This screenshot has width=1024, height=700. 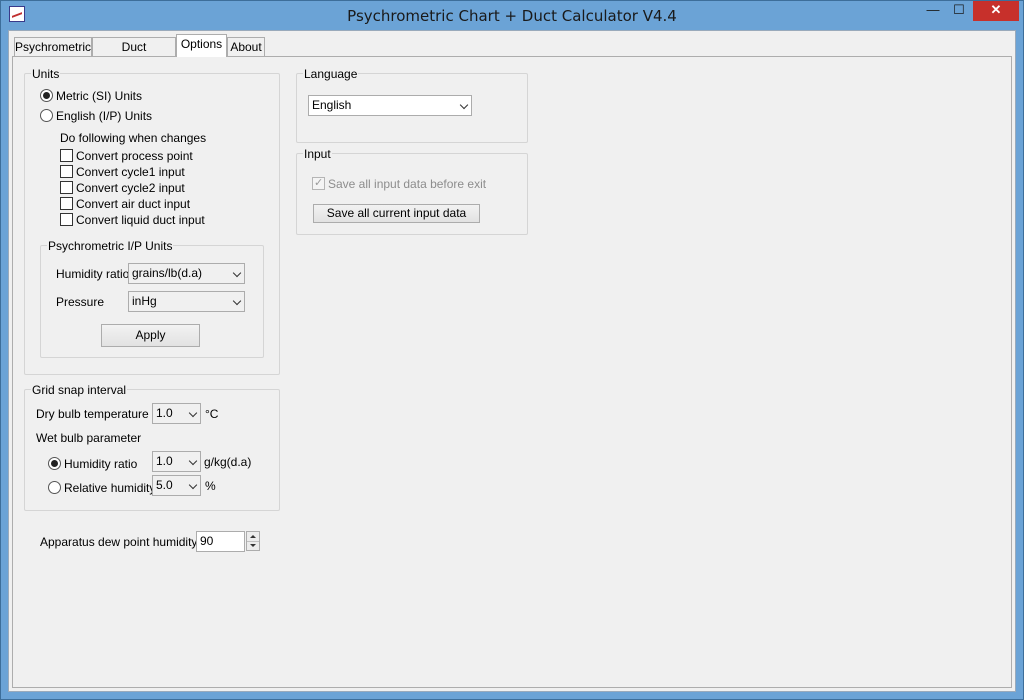 What do you see at coordinates (104, 116) in the screenshot?
I see `english-label: English (I/P) Units` at bounding box center [104, 116].